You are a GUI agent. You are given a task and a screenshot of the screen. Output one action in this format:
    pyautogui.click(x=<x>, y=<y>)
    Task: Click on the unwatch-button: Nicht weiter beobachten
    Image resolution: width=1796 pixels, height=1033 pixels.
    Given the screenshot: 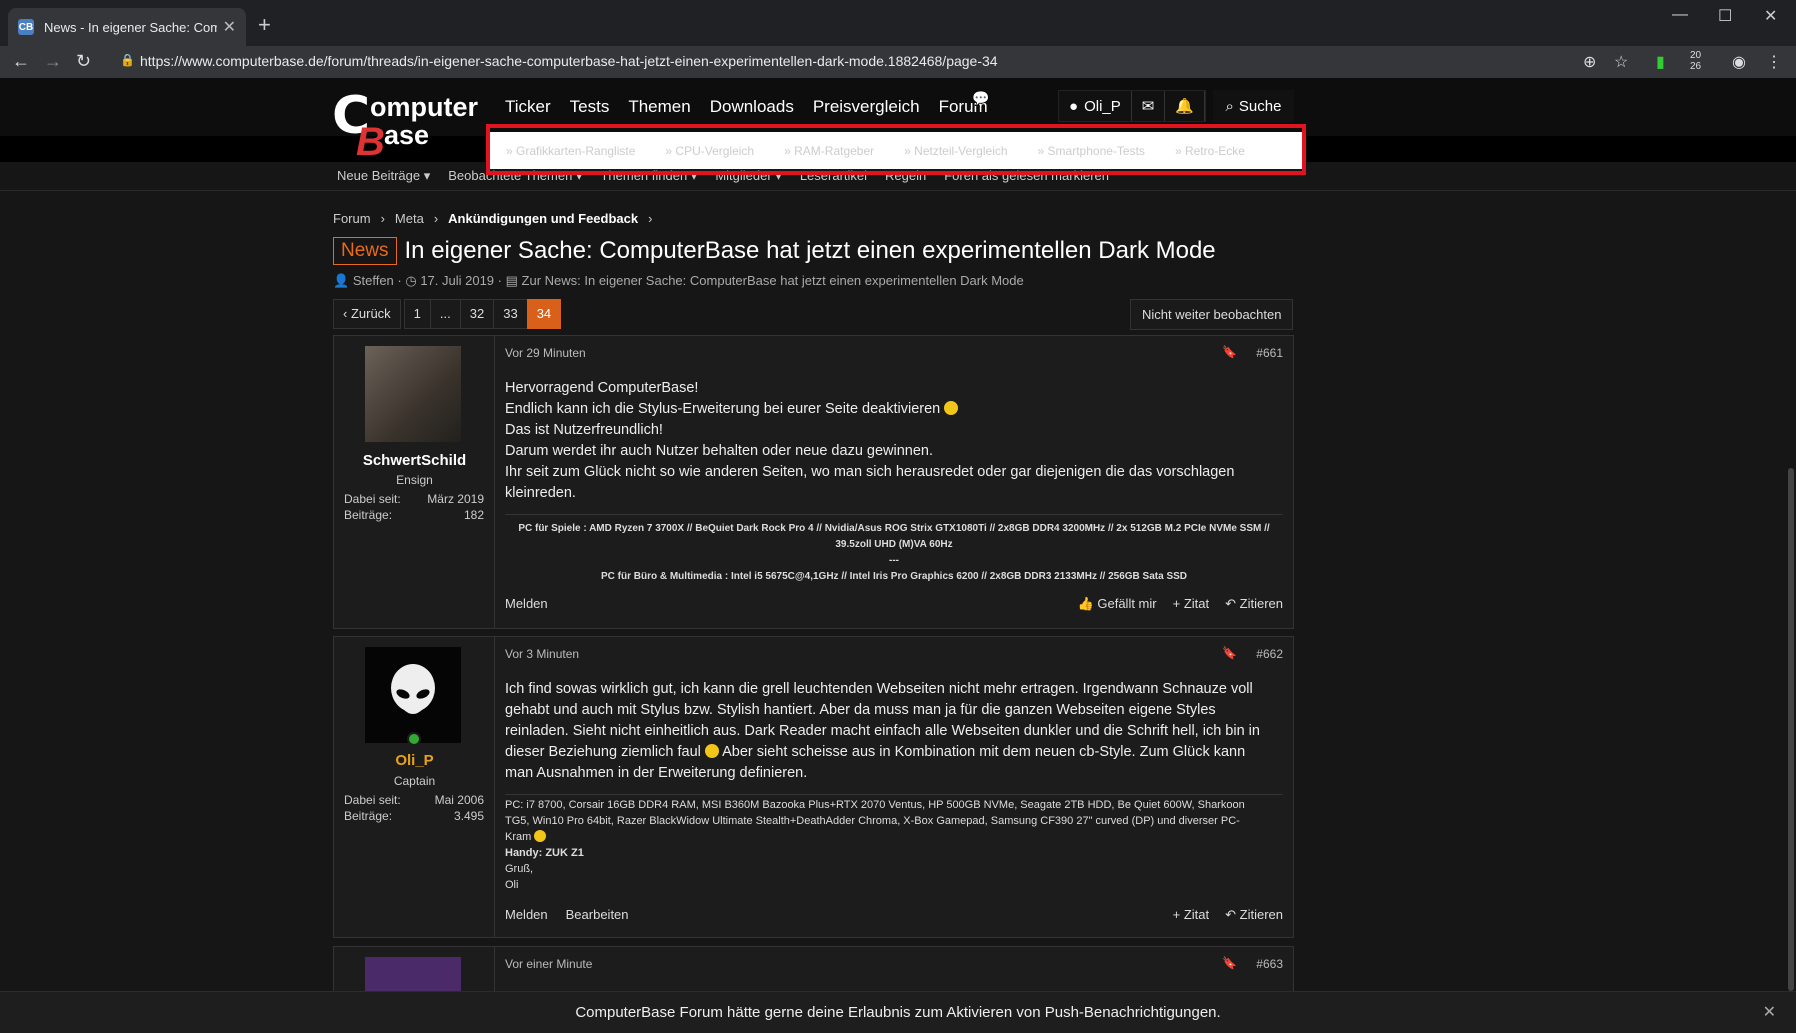 What is the action you would take?
    pyautogui.click(x=1212, y=314)
    